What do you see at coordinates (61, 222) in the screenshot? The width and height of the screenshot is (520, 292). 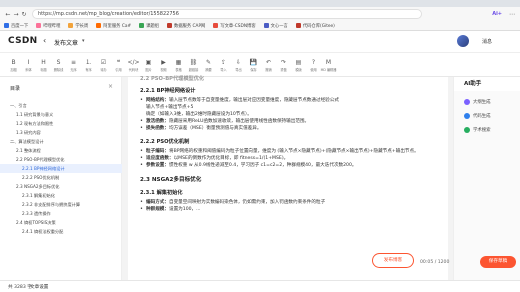 I see `toc-item: 2.4 熵权TOPSIS决策` at bounding box center [61, 222].